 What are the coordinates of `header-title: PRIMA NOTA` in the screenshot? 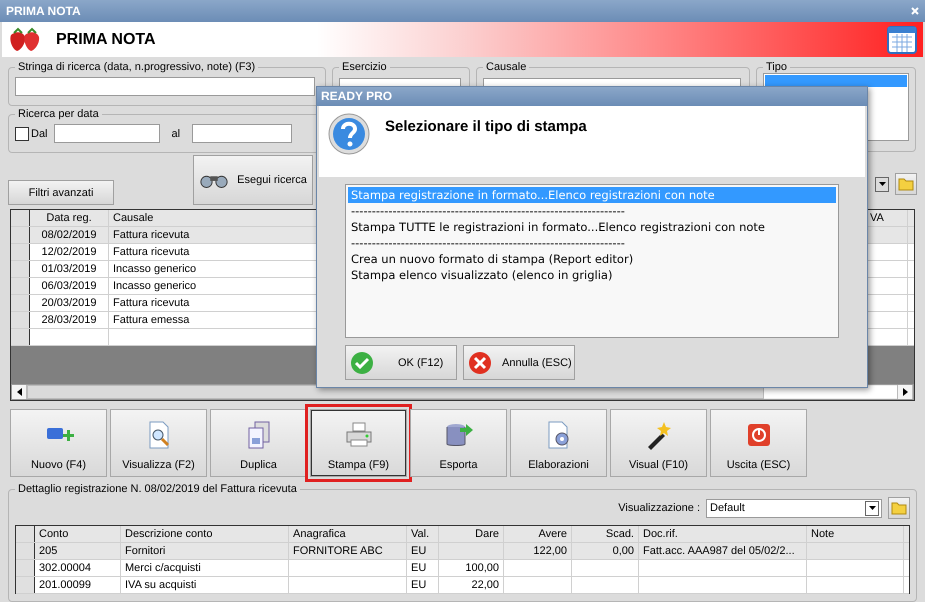 It's located at (106, 39).